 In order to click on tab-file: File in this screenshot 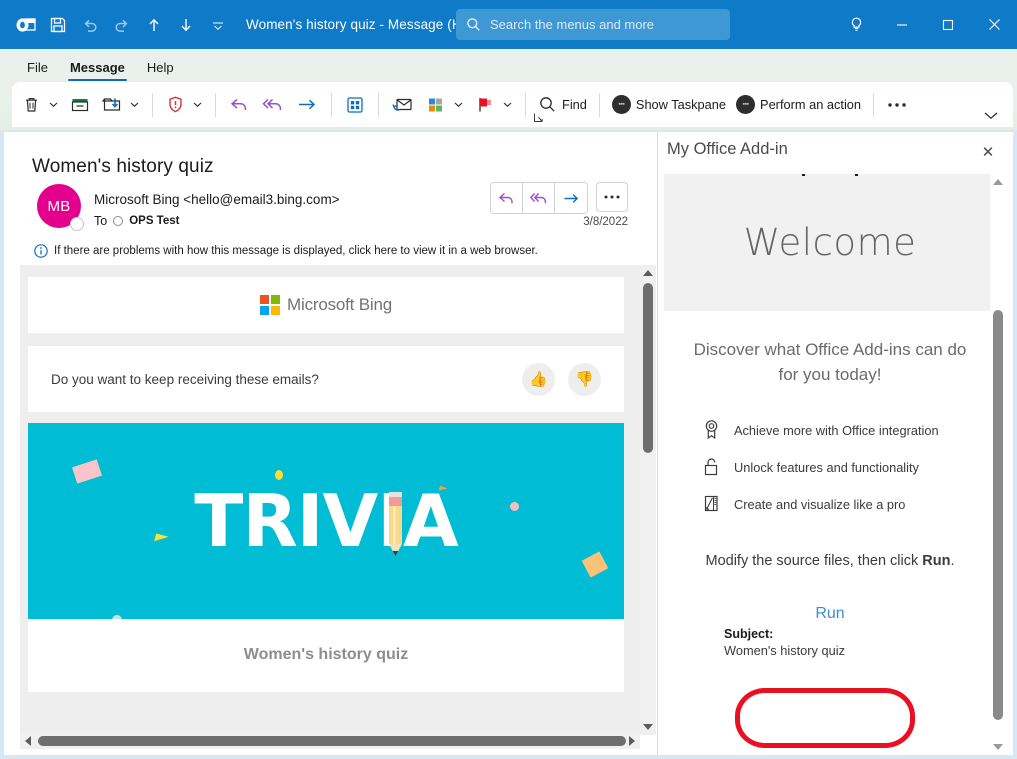, I will do `click(37, 69)`.